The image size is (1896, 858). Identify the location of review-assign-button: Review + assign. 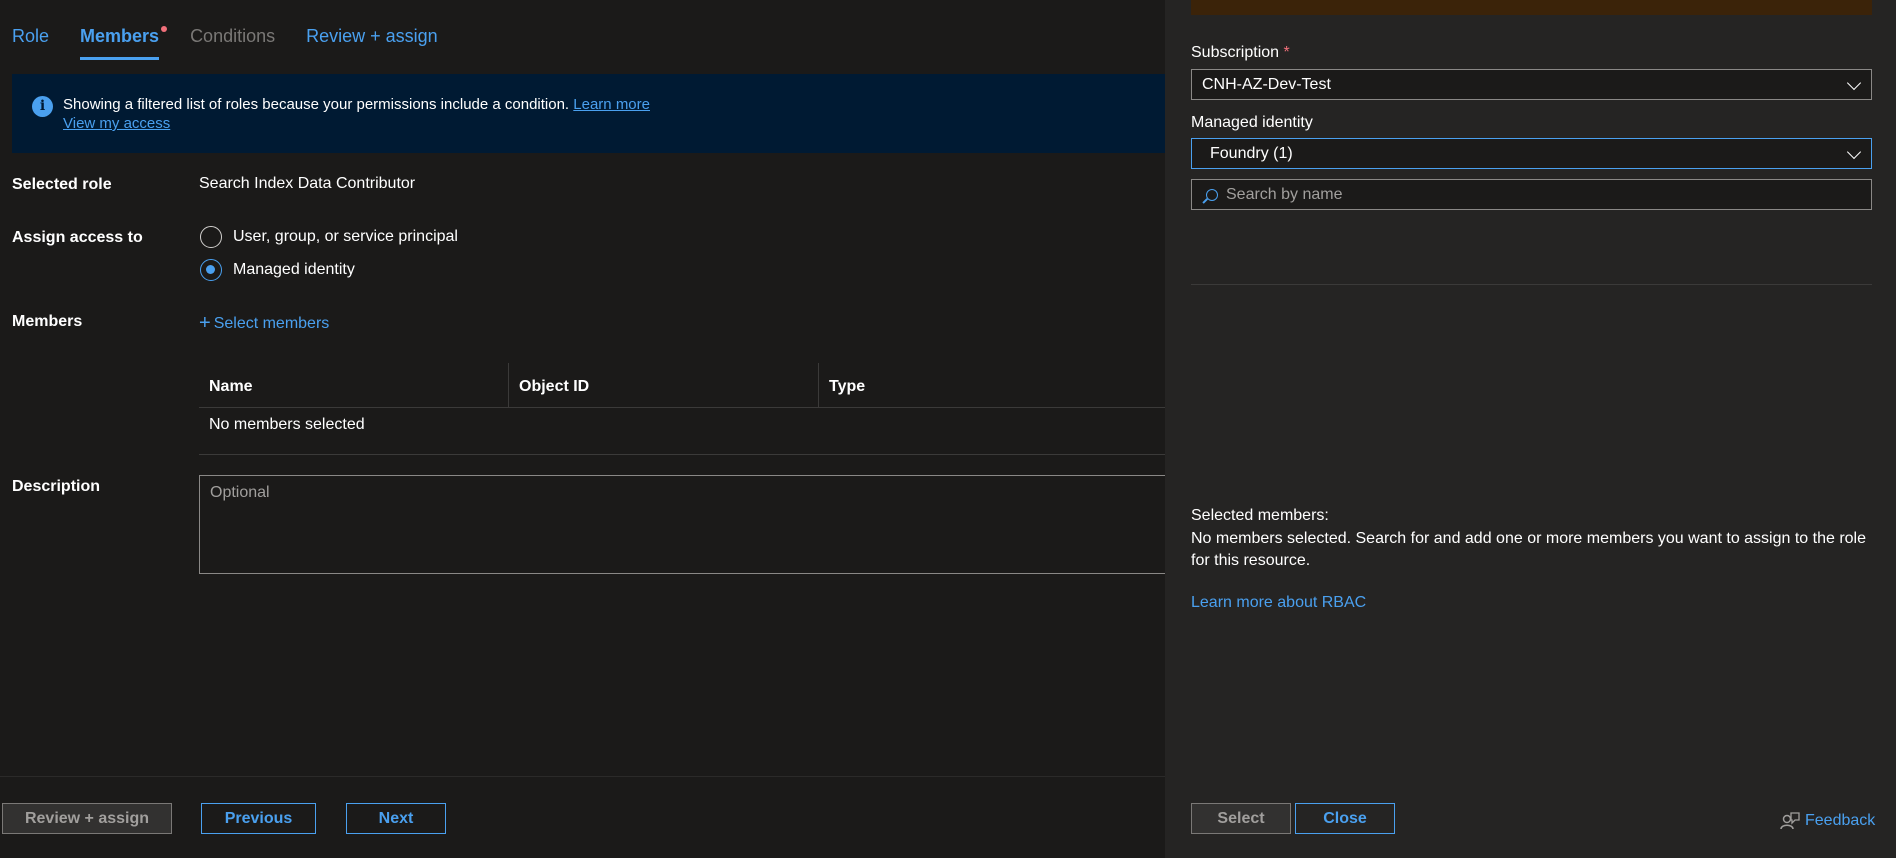
(87, 818).